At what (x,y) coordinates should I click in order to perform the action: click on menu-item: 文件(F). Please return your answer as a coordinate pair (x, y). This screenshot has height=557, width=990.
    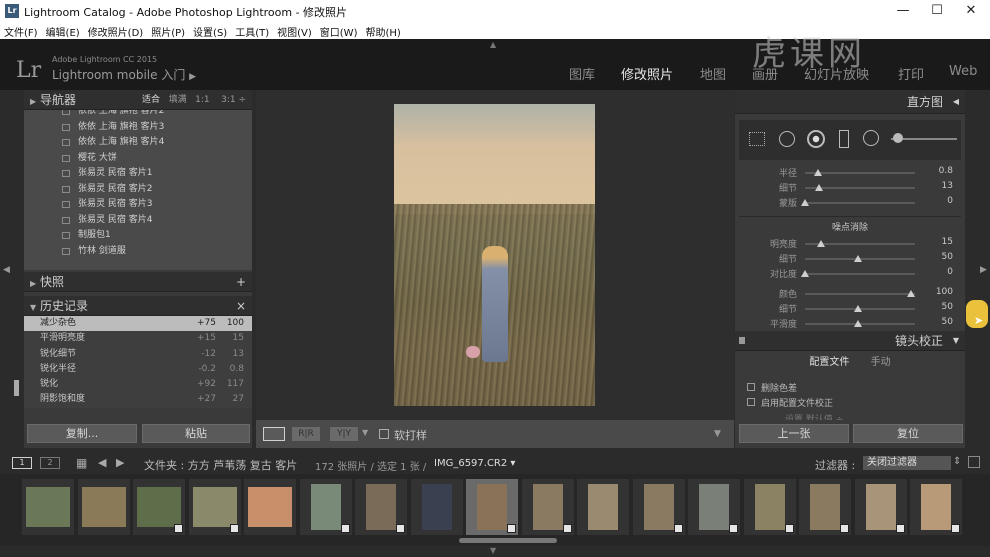
    Looking at the image, I should click on (21, 30).